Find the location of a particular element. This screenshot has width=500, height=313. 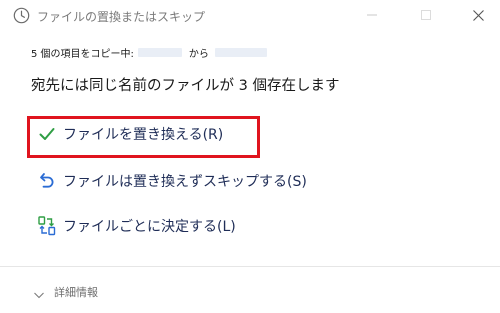

decide-each-file-option: ファイルごとに決定する(L) is located at coordinates (136, 226).